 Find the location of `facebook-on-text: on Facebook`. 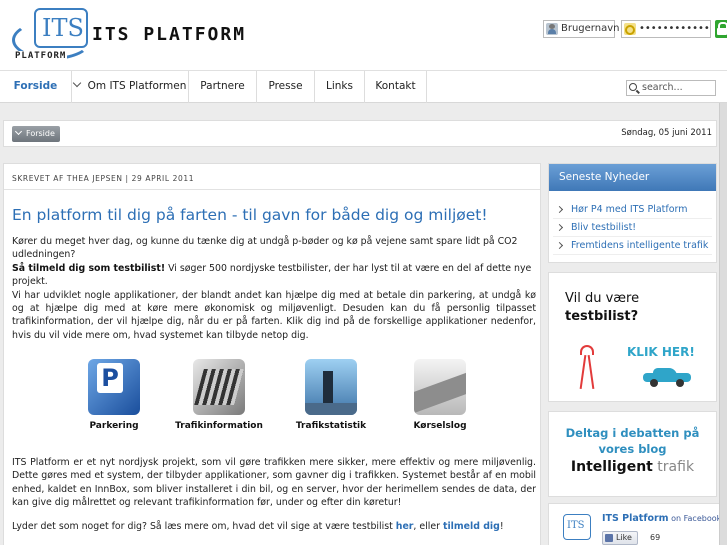

facebook-on-text: on Facebook is located at coordinates (695, 518).